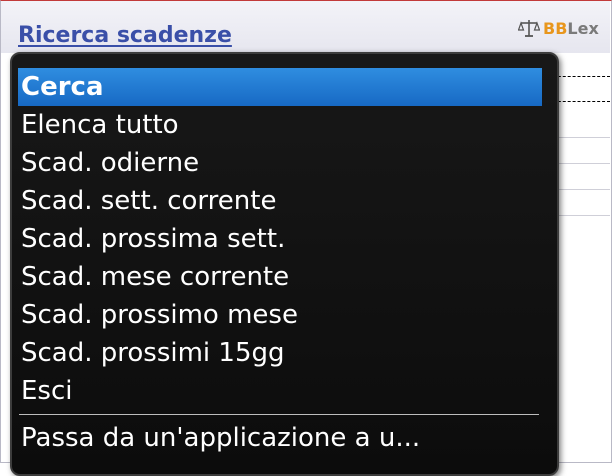  What do you see at coordinates (529, 28) in the screenshot?
I see `scales-icon` at bounding box center [529, 28].